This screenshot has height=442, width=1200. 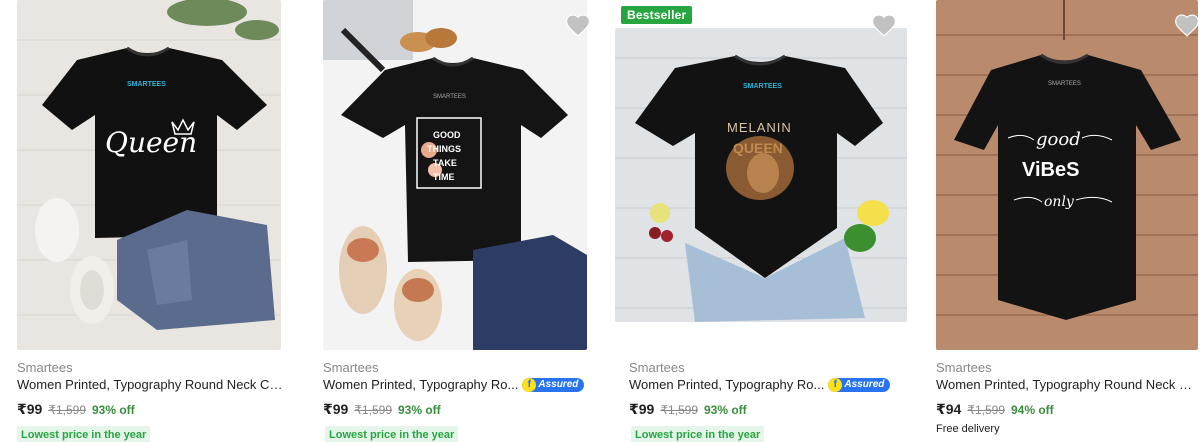 I want to click on price-row: ₹94 ₹1,599 94% off, so click(x=995, y=409).